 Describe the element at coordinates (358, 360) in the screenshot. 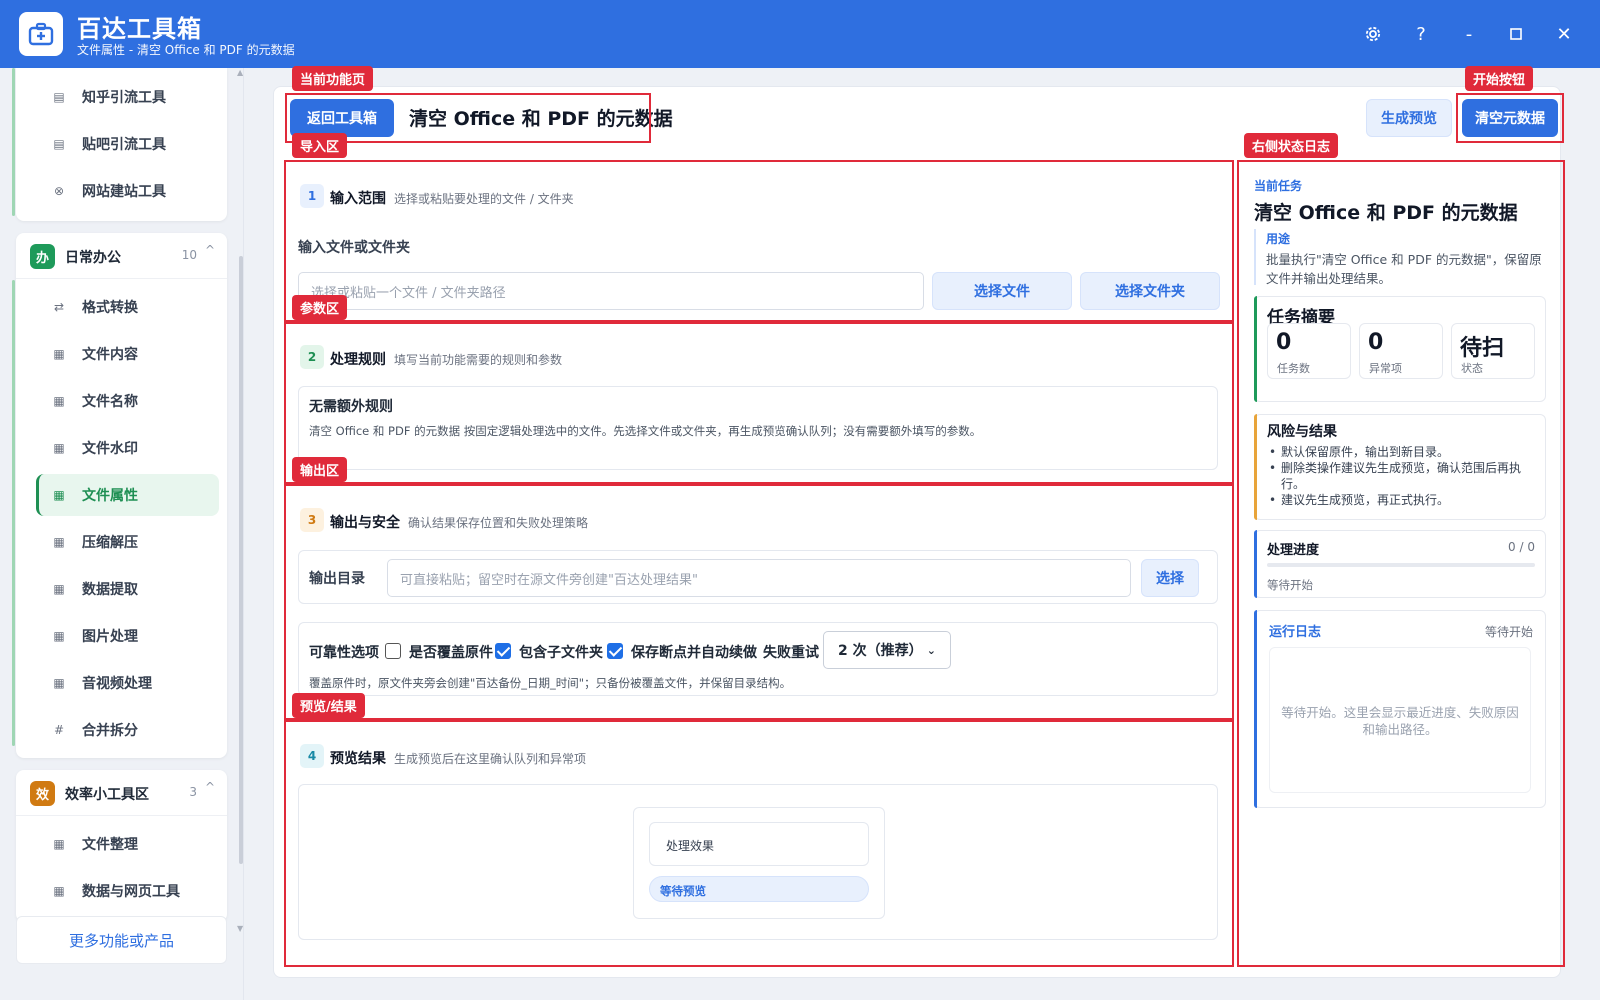

I see `section-title: 处理规则` at that location.